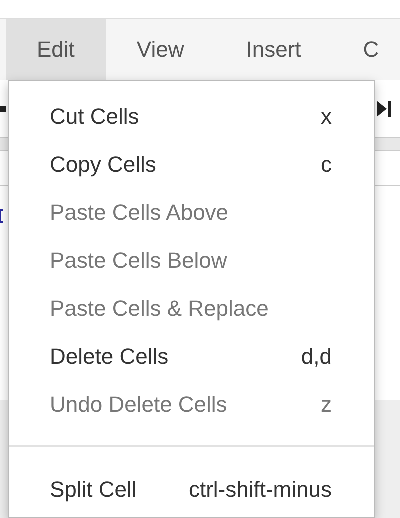 The width and height of the screenshot is (400, 518). What do you see at coordinates (95, 116) in the screenshot?
I see `menu-item: Cut Cells` at bounding box center [95, 116].